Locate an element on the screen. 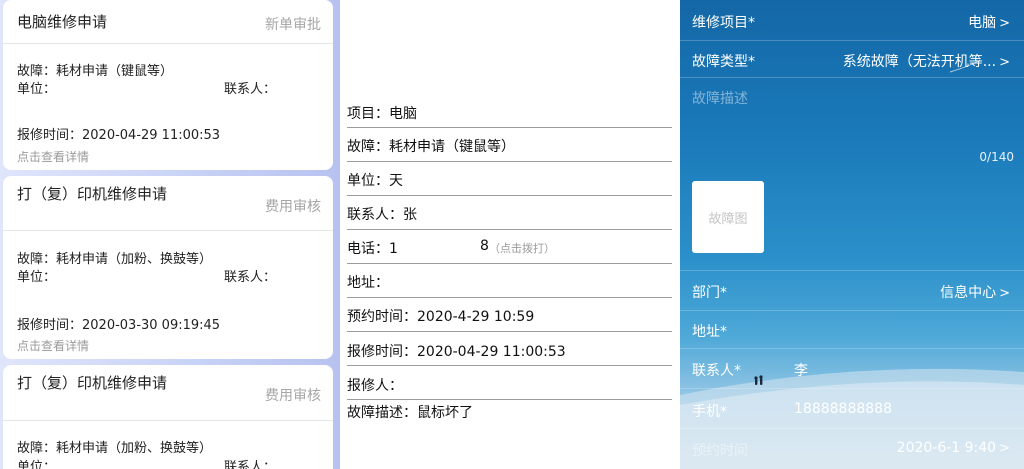 Image resolution: width=1024 pixels, height=469 pixels. detail-contact: 联系人：张 is located at coordinates (382, 215).